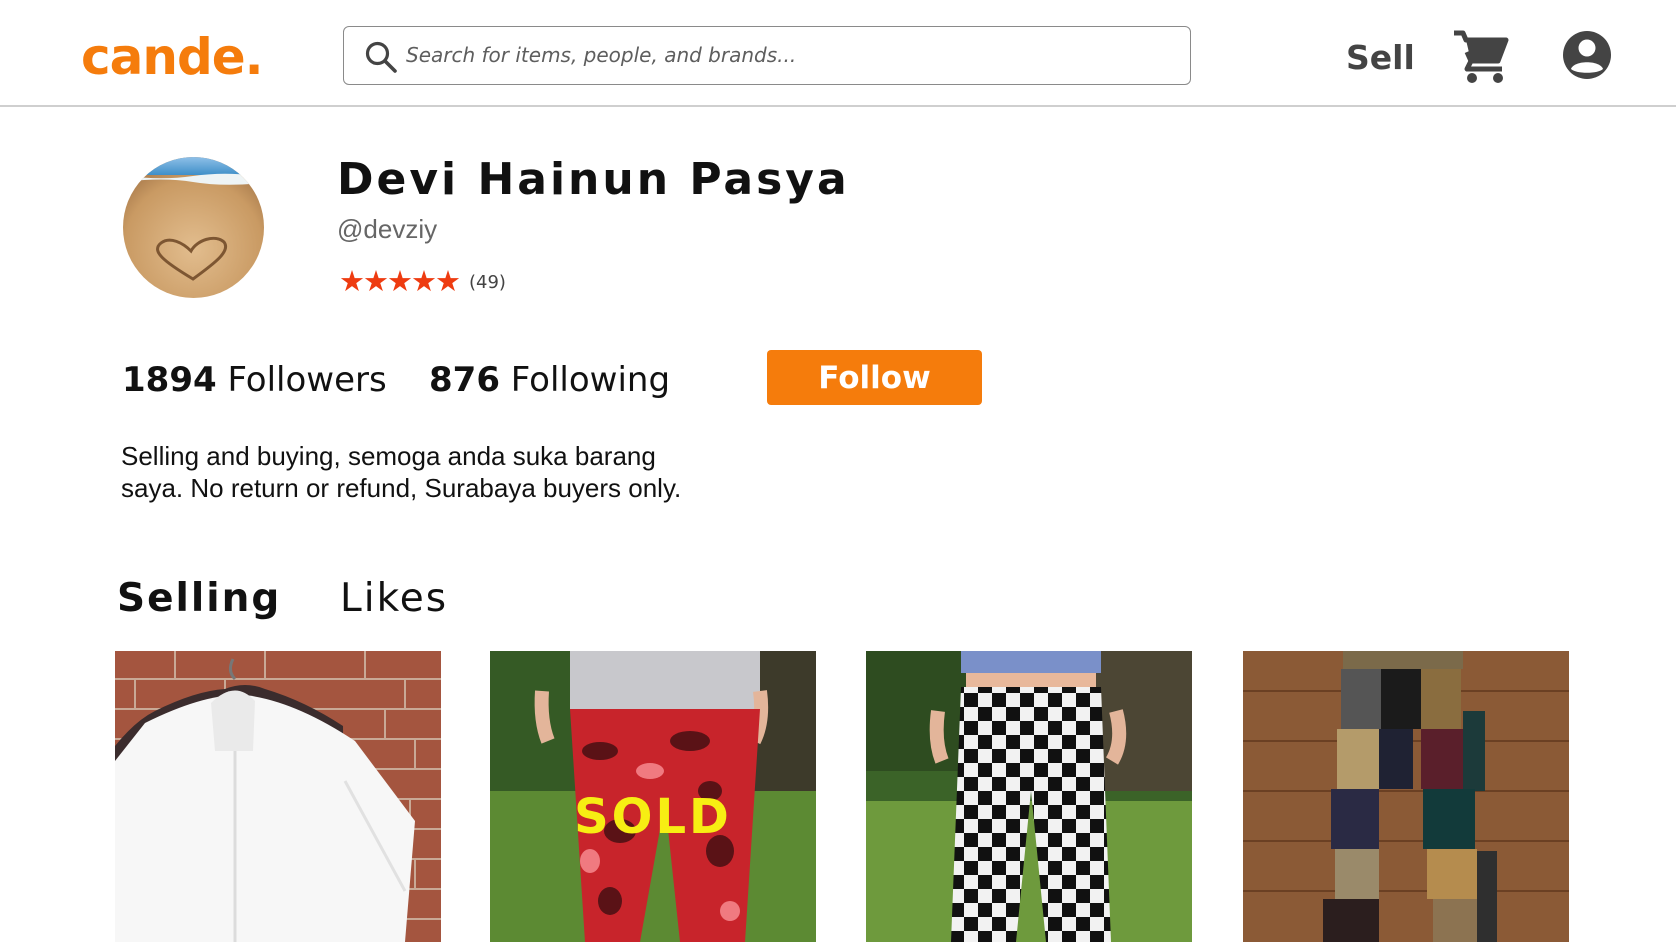  I want to click on following-label: Following, so click(590, 380).